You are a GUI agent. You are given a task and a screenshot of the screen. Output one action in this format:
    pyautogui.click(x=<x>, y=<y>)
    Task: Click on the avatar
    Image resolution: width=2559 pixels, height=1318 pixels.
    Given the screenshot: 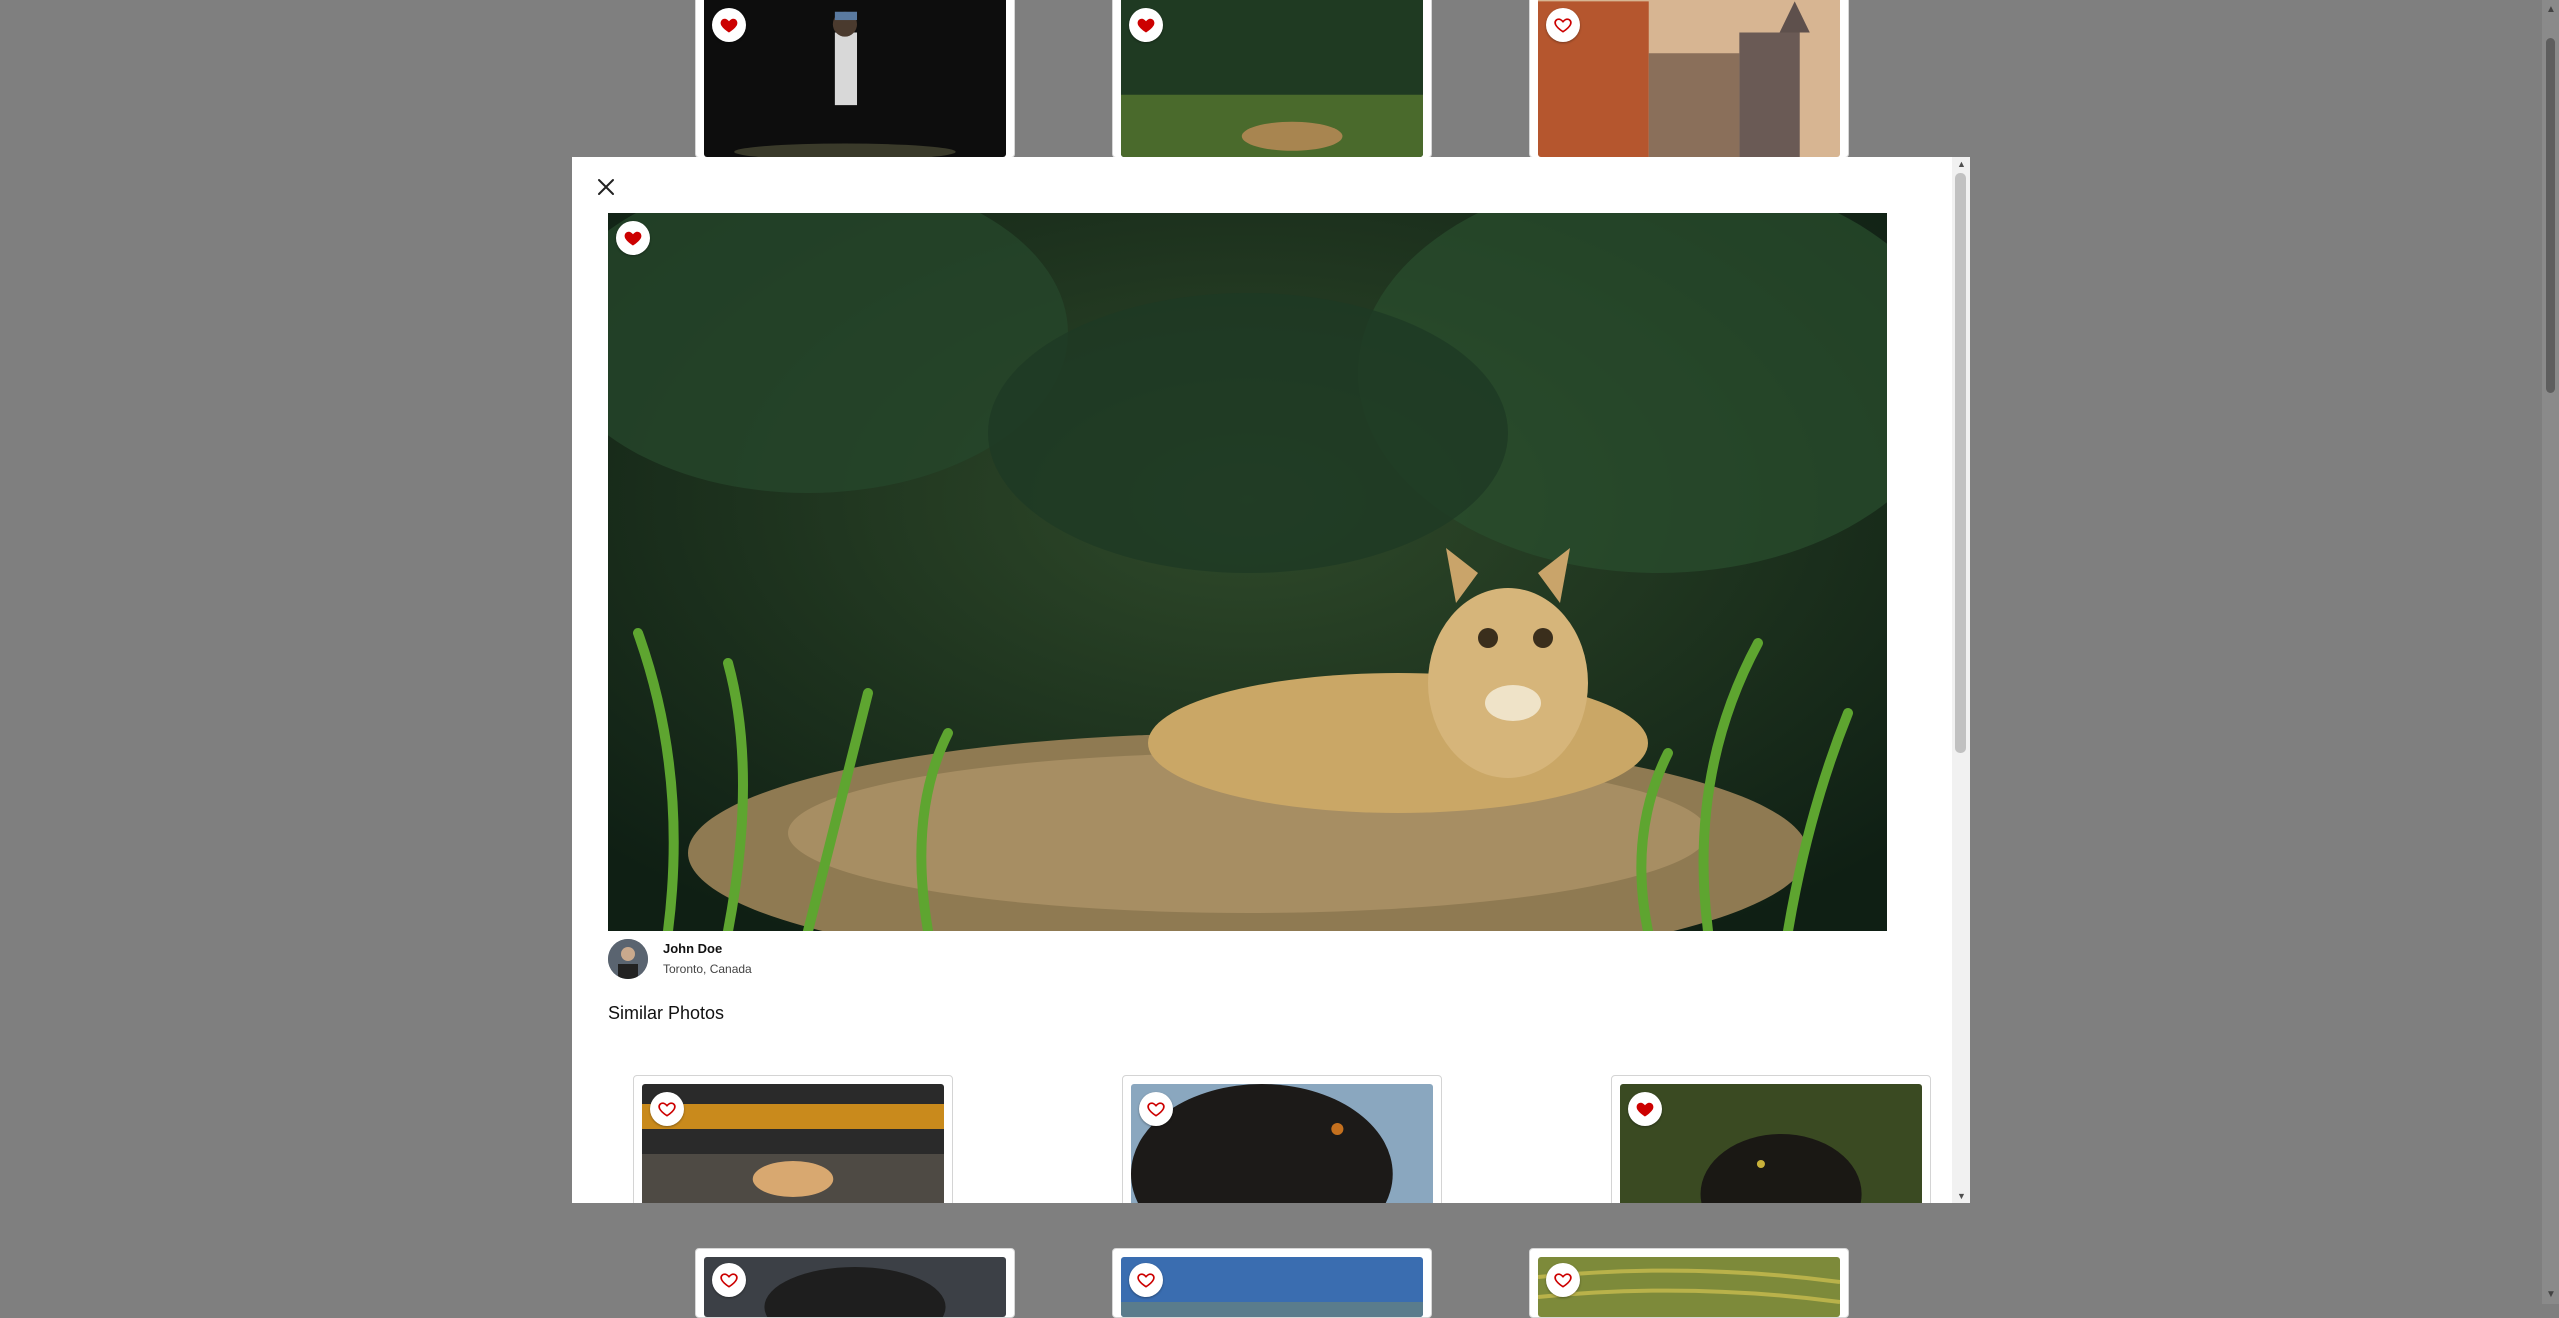 What is the action you would take?
    pyautogui.click(x=628, y=959)
    